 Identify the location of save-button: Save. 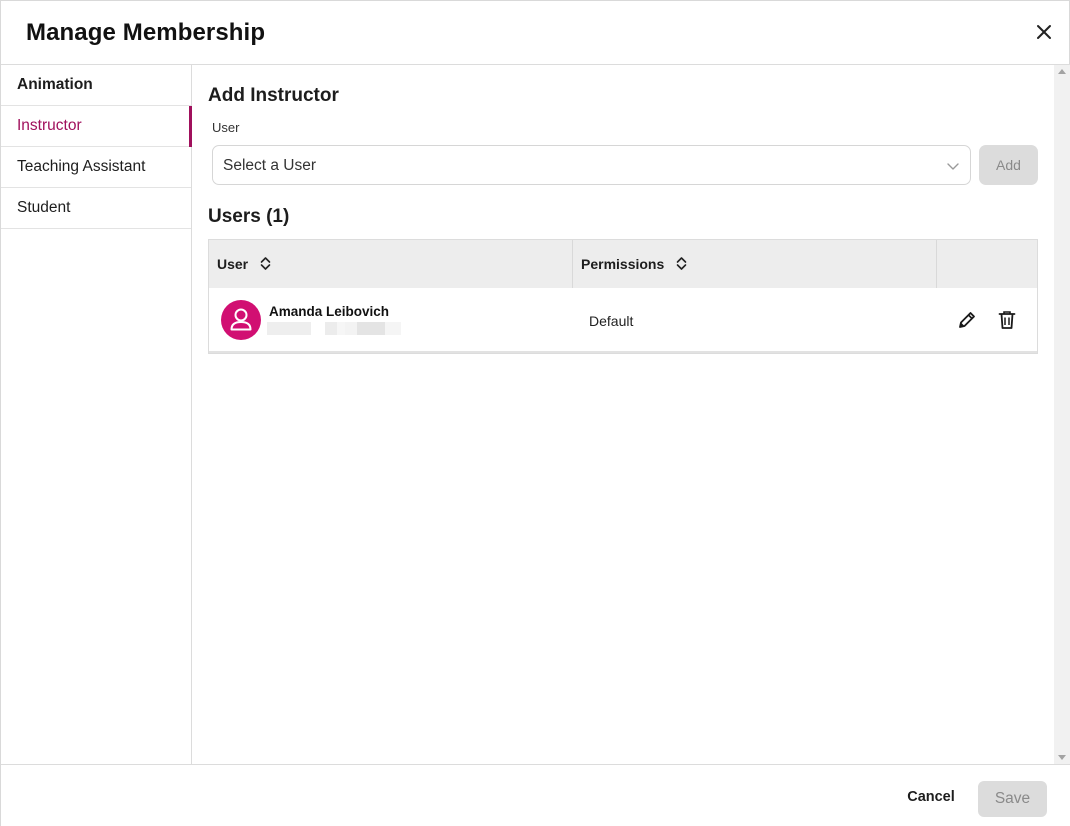
(1012, 799).